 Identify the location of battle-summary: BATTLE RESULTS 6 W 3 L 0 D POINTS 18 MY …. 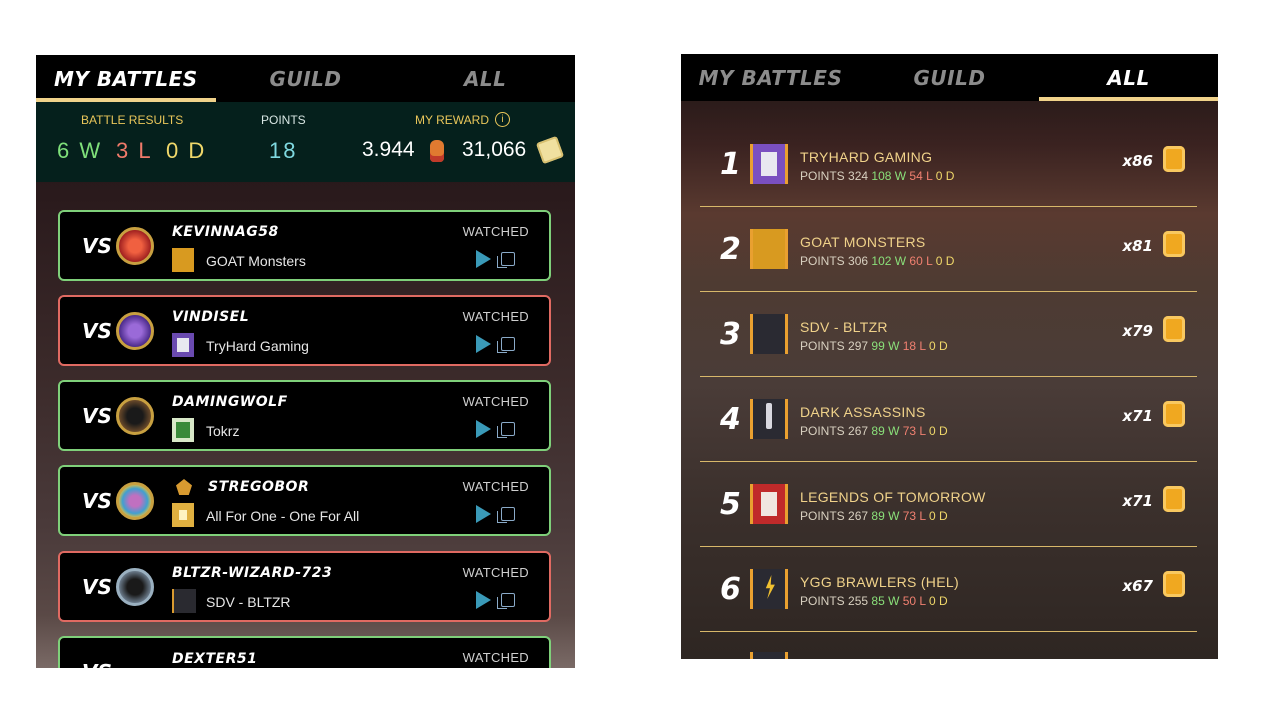
(305, 142).